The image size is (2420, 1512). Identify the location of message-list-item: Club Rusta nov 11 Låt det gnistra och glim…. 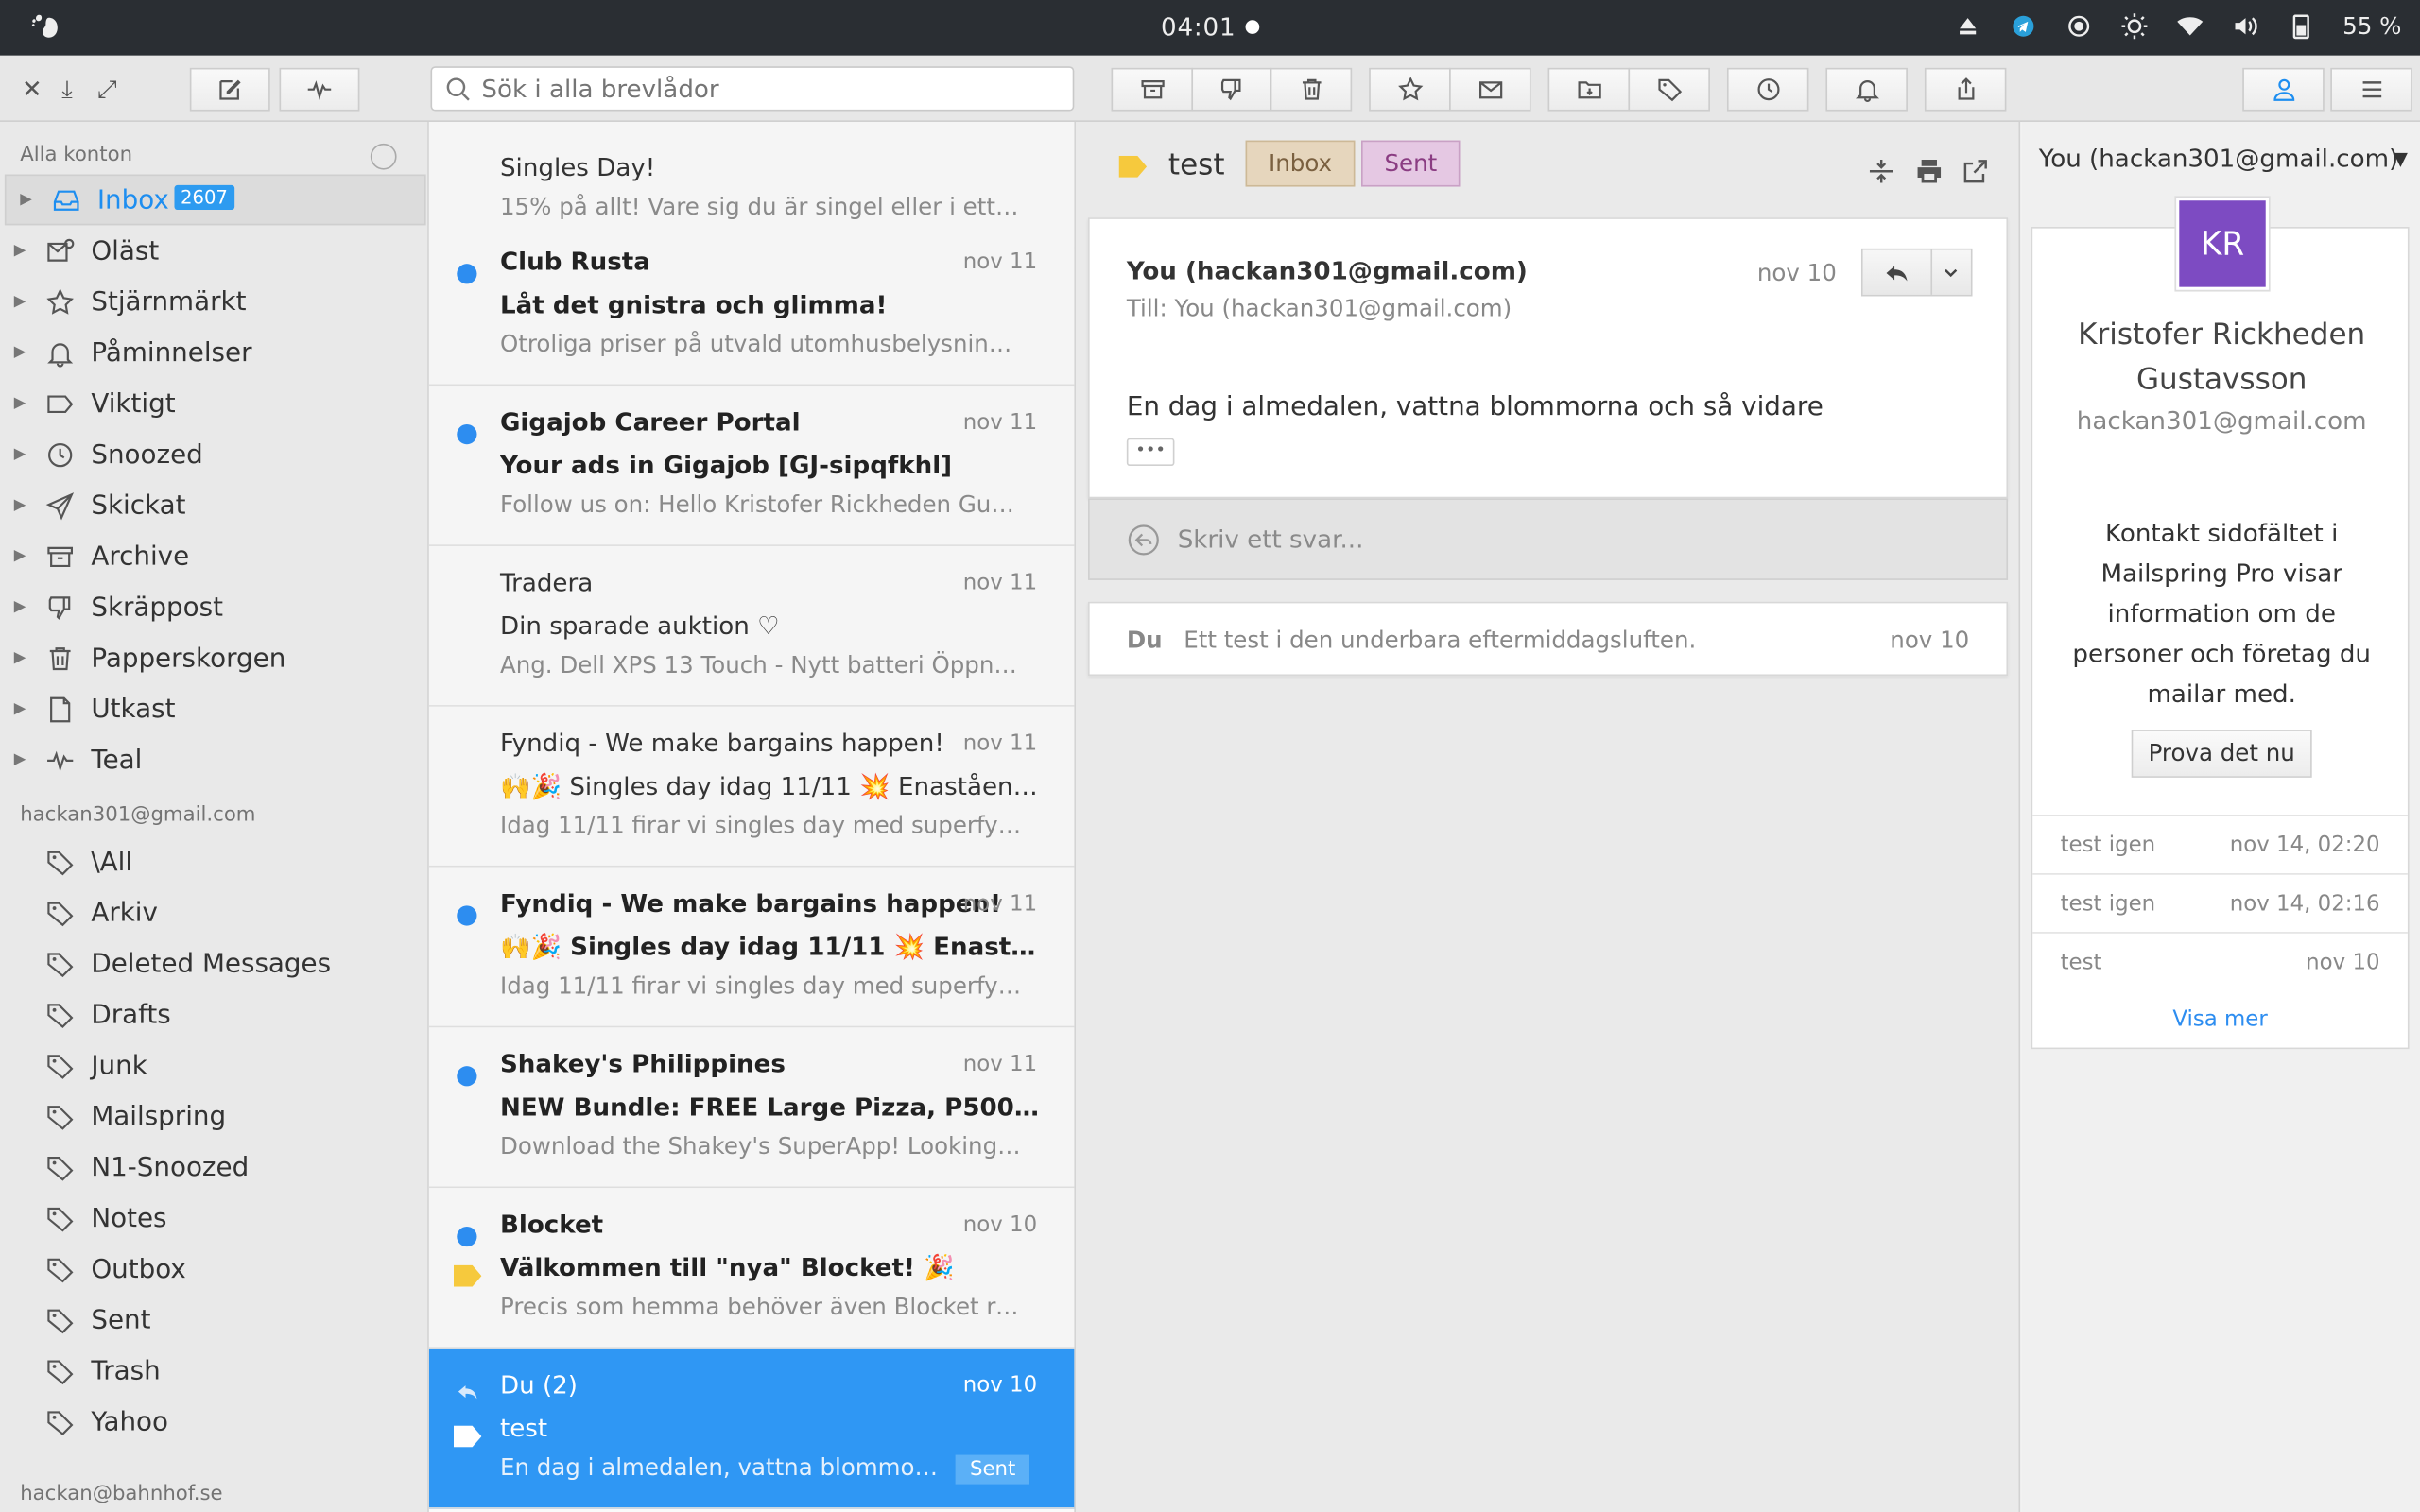
(751, 306).